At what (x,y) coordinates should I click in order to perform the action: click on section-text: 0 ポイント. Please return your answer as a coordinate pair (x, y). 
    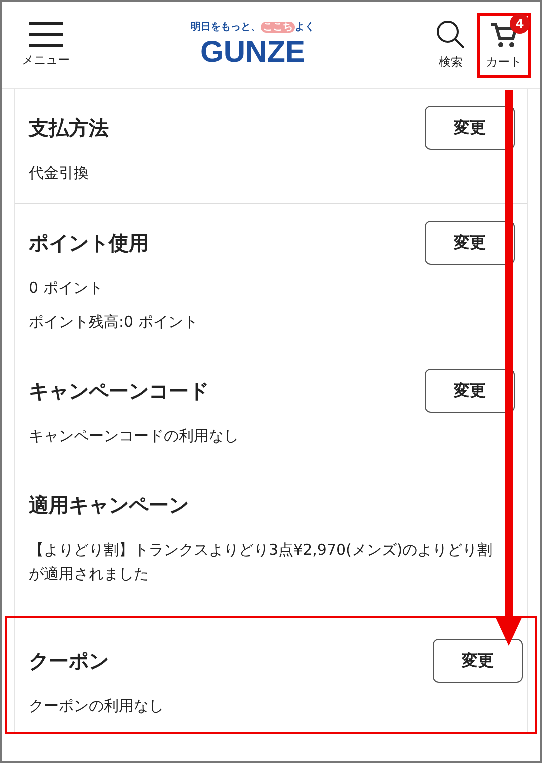
    Looking at the image, I should click on (66, 288).